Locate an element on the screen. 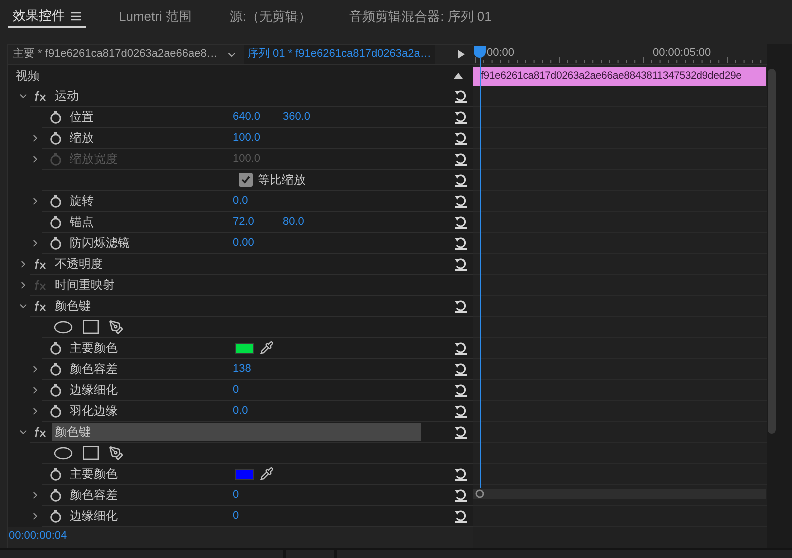  property-label: 锚点 is located at coordinates (82, 222).